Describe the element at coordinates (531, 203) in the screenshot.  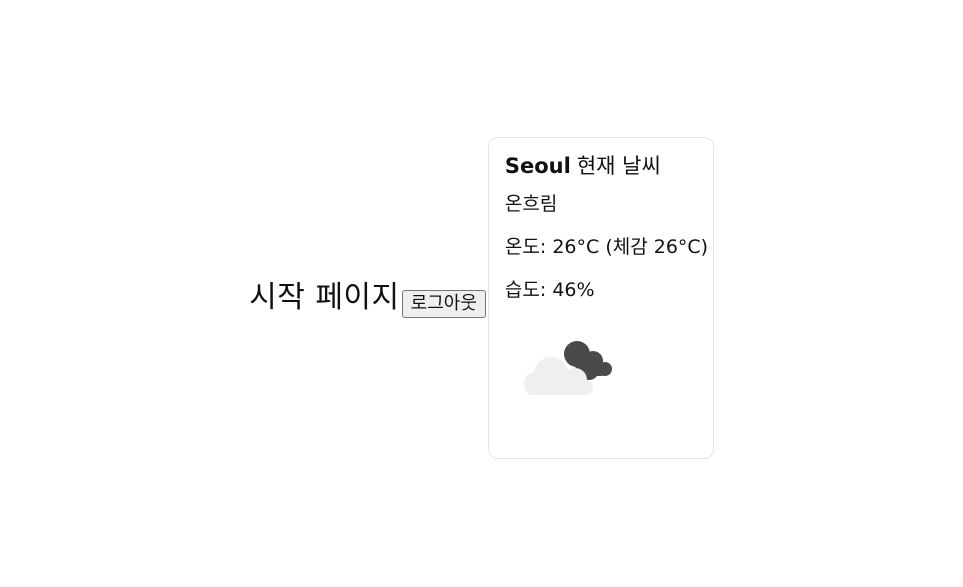
I see `weather-description: 온흐림` at that location.